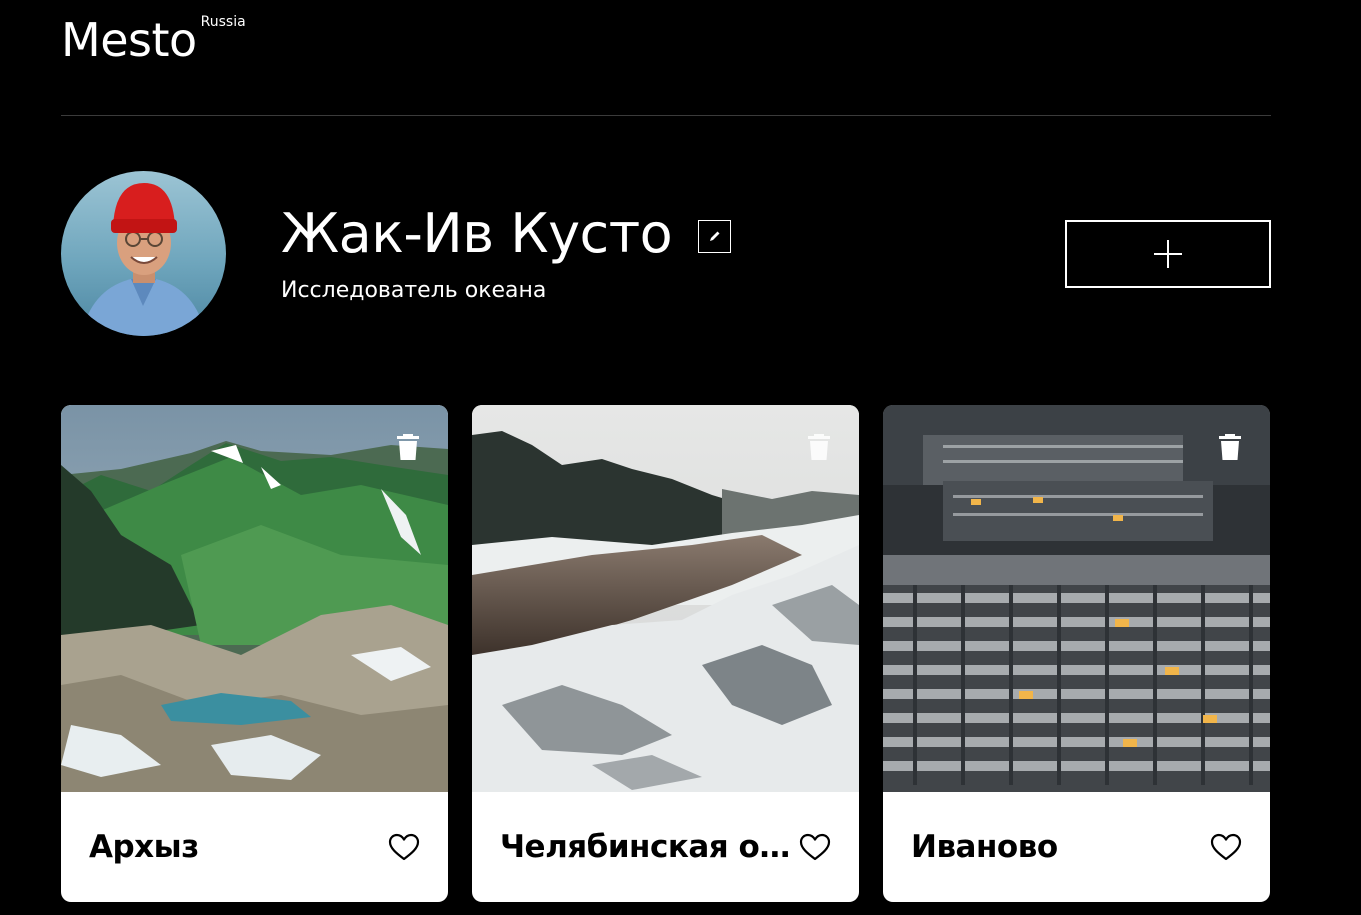  I want to click on apartment-blocks-city, so click(1076, 598).